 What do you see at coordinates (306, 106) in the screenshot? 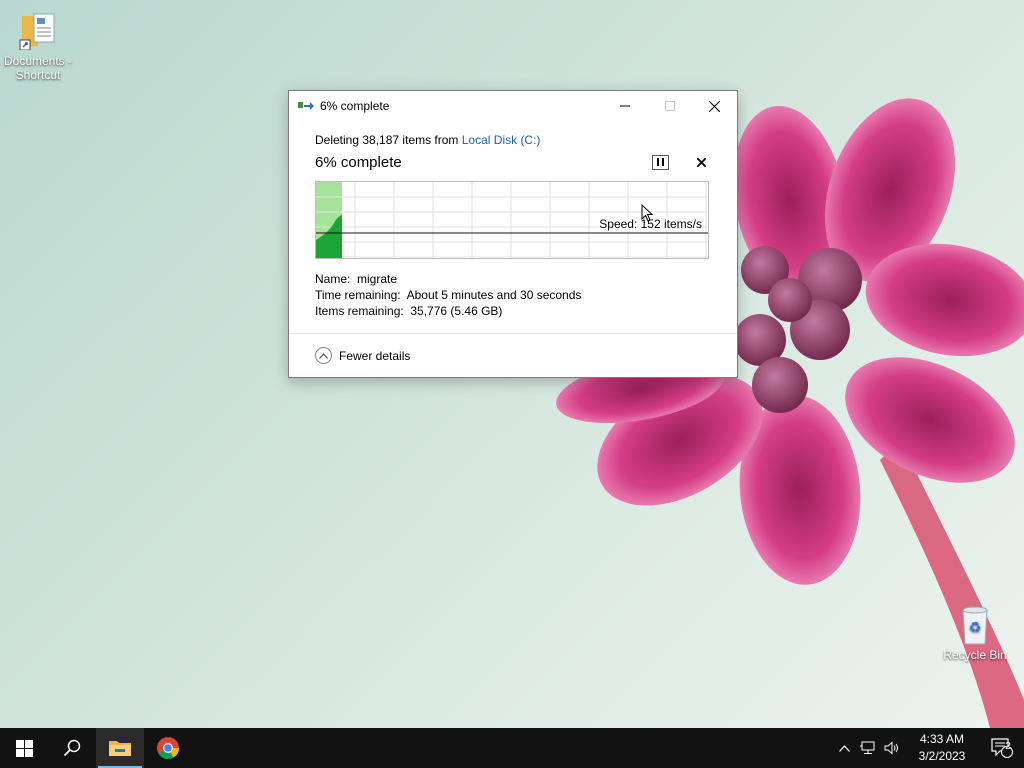
I see `delete-progress-icon` at bounding box center [306, 106].